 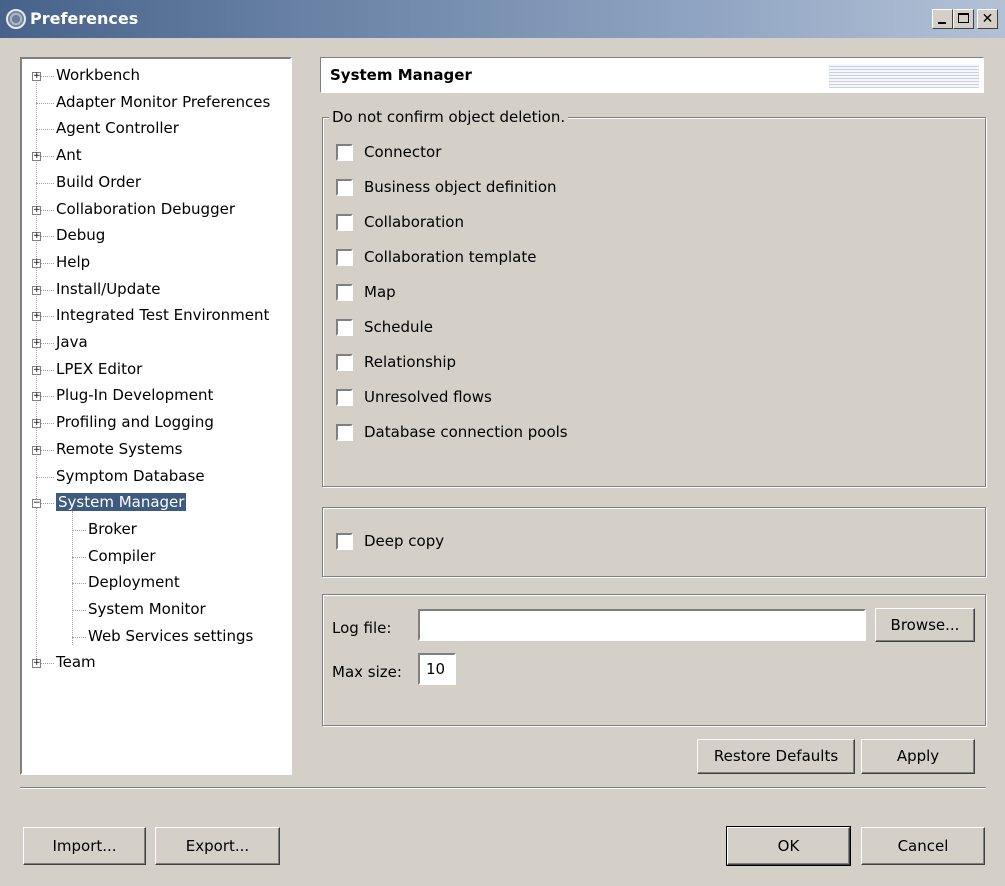 What do you see at coordinates (36, 504) in the screenshot?
I see `collapse-icon: −` at bounding box center [36, 504].